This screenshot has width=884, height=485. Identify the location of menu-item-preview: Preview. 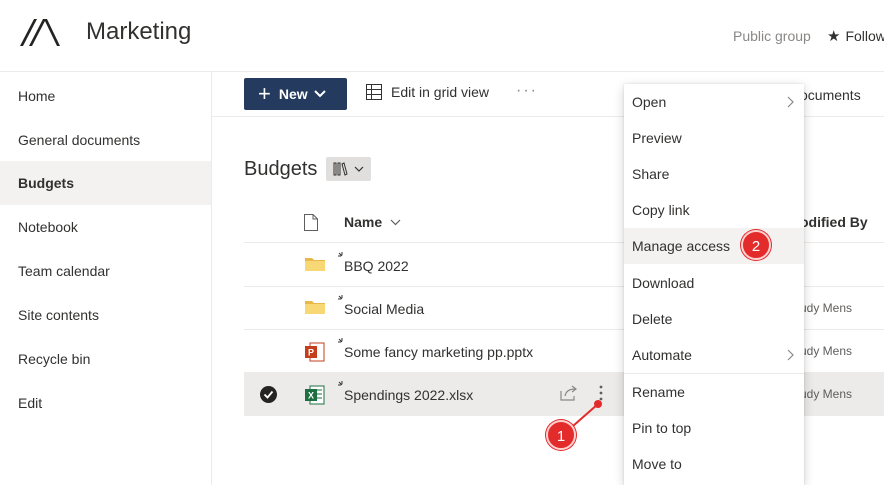
(714, 138).